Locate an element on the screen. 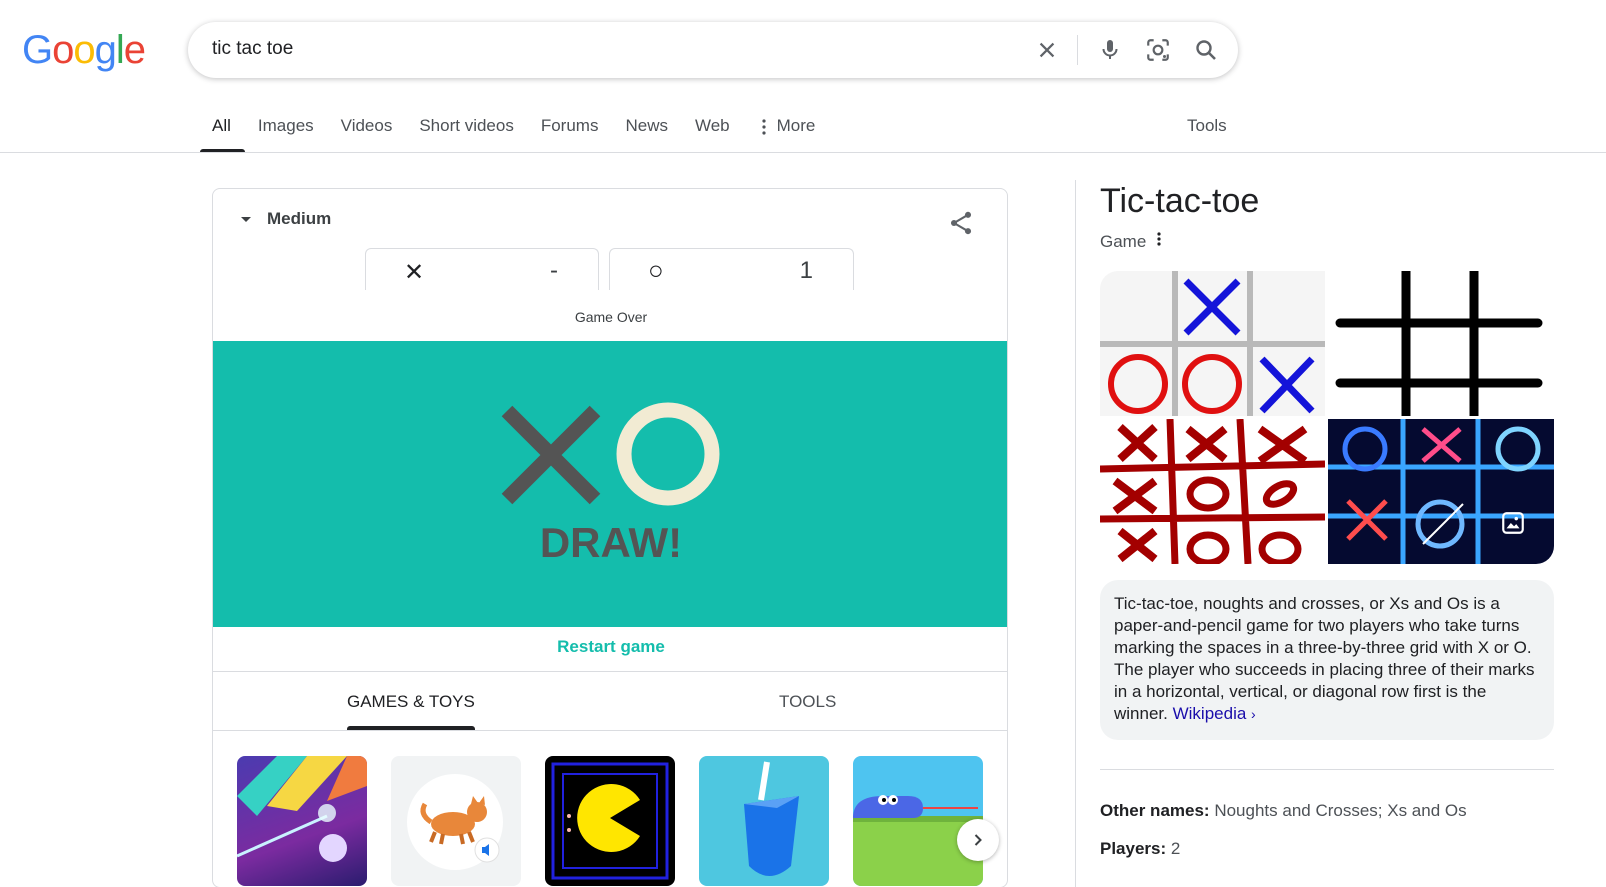 The image size is (1606, 887). subtab-divider is located at coordinates (610, 730).